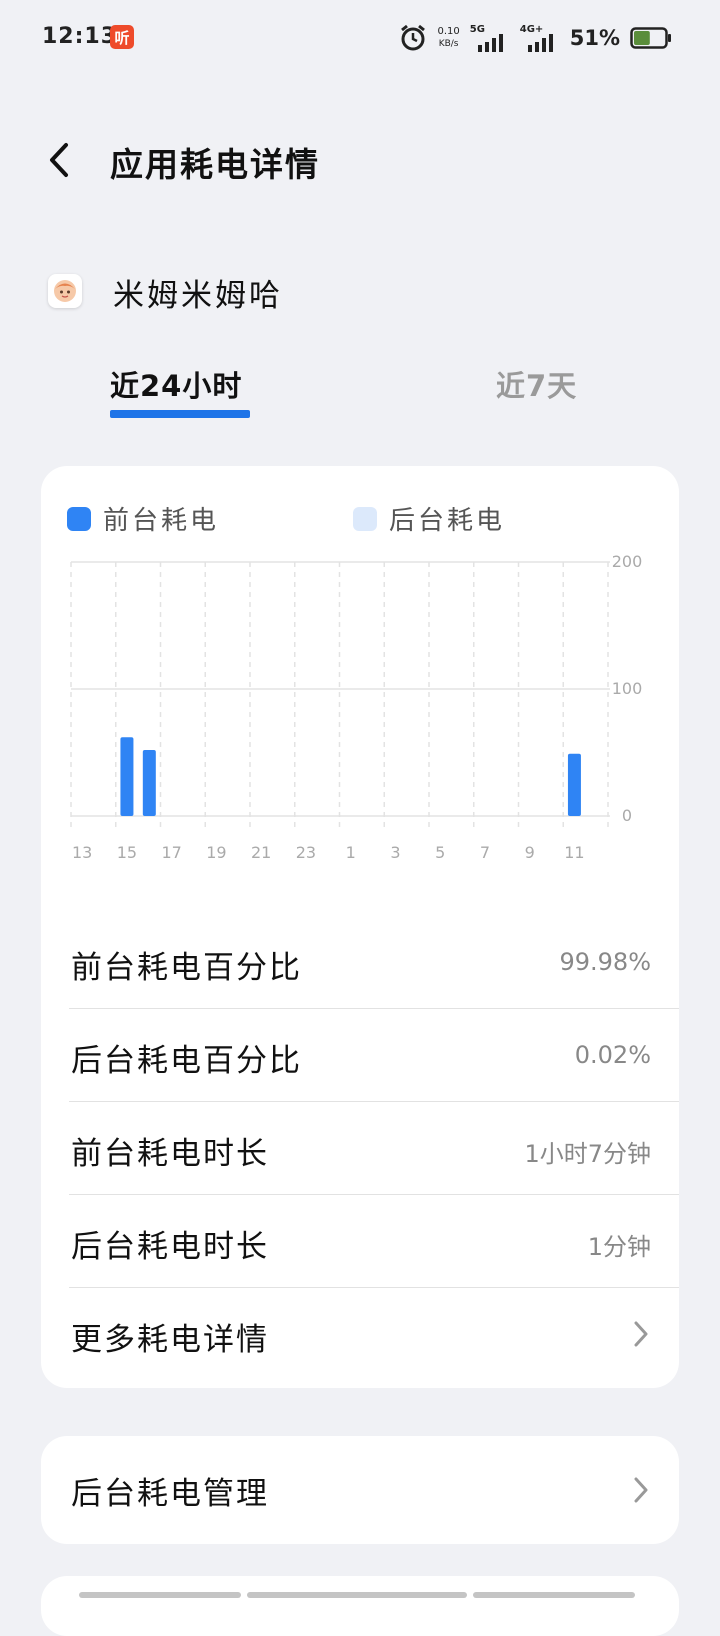 The width and height of the screenshot is (720, 1636). What do you see at coordinates (413, 37) in the screenshot?
I see `alarm-icon` at bounding box center [413, 37].